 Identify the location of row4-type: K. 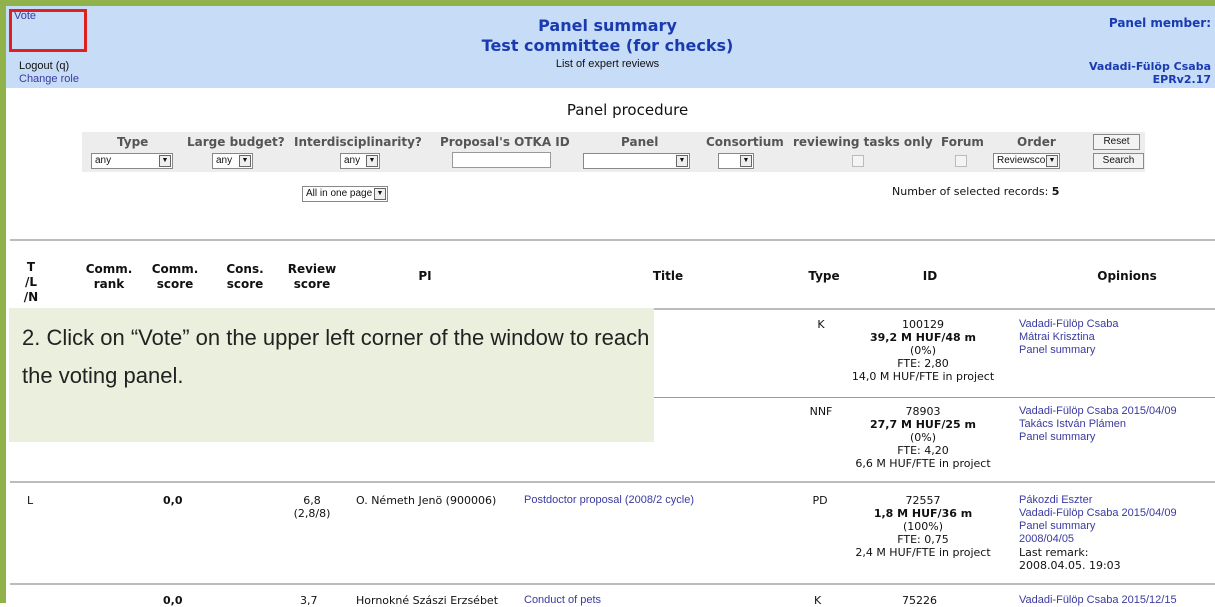
(818, 600).